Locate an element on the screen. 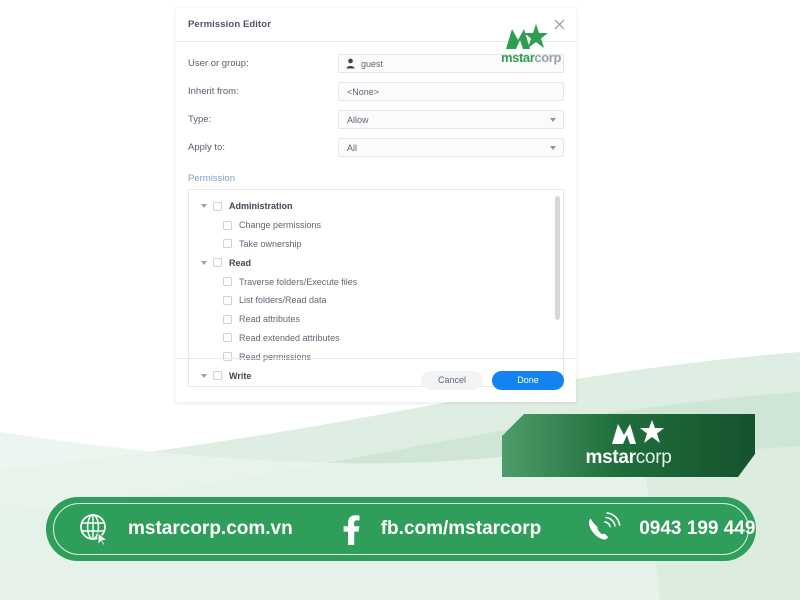  person-icon is located at coordinates (350, 63).